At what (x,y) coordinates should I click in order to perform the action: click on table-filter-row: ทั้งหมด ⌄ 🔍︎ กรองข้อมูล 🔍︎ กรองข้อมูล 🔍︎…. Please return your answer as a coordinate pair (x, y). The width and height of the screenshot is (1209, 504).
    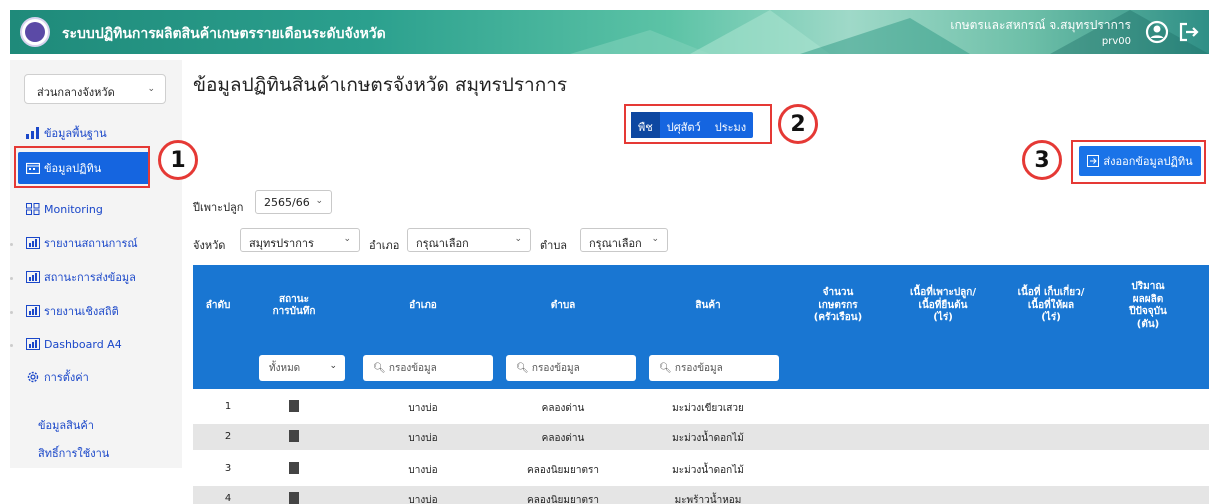
    Looking at the image, I should click on (701, 368).